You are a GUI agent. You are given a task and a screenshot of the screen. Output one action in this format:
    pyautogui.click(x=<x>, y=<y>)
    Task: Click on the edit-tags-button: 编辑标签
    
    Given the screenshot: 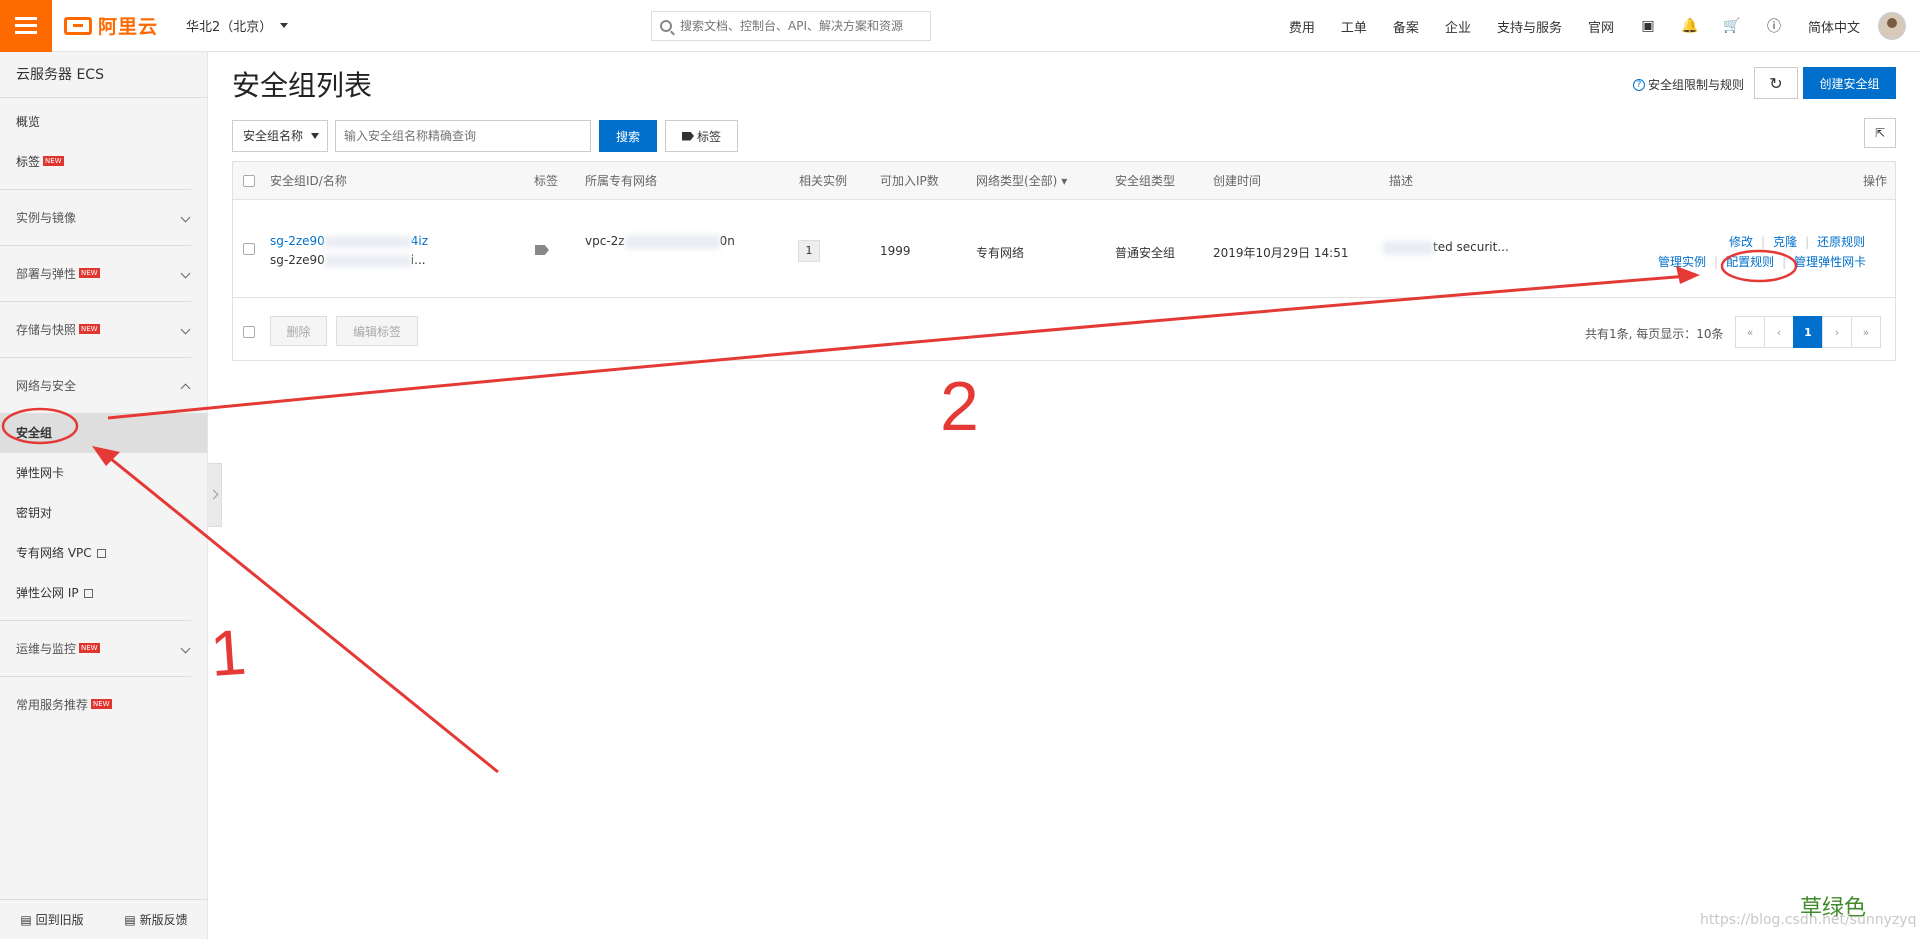 What is the action you would take?
    pyautogui.click(x=377, y=331)
    